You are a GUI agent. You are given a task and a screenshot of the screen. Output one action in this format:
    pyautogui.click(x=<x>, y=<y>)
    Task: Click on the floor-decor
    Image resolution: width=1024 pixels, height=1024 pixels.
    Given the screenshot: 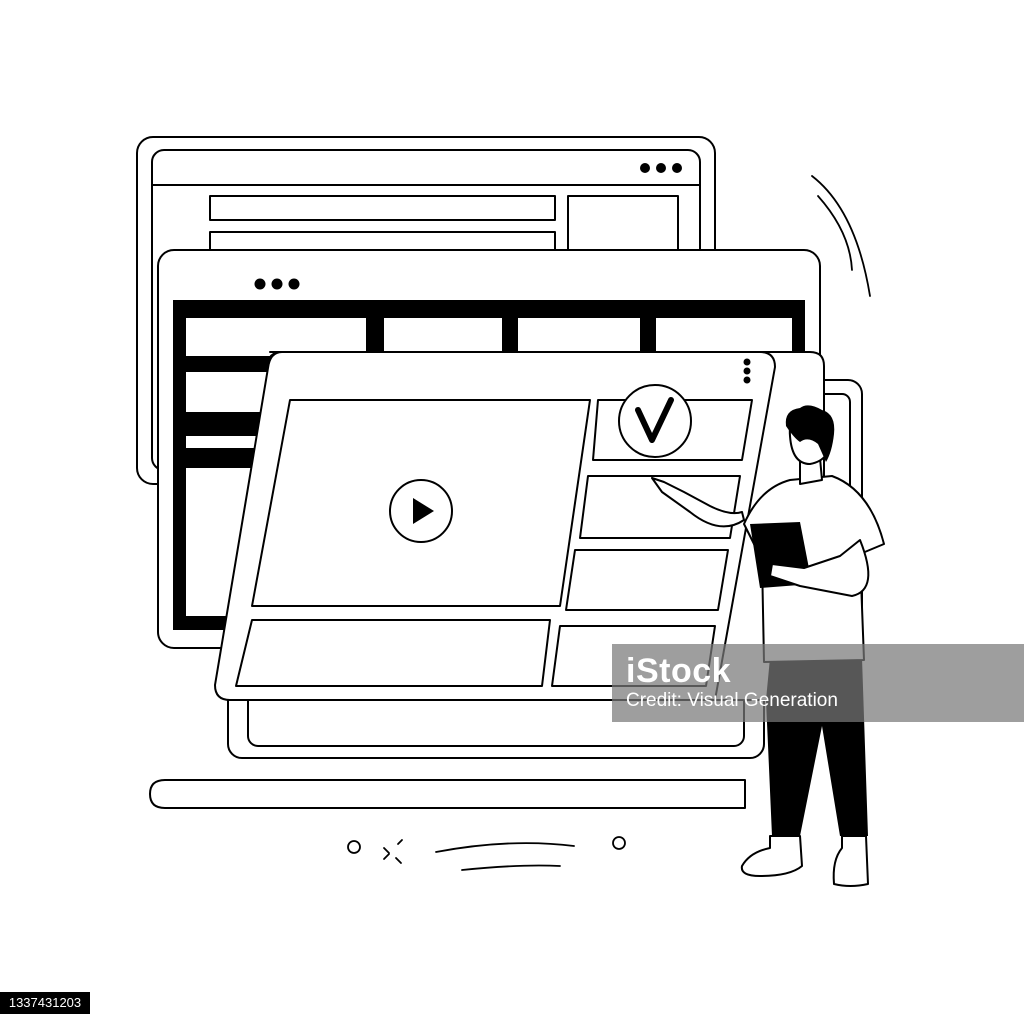 What is the action you would take?
    pyautogui.click(x=486, y=853)
    